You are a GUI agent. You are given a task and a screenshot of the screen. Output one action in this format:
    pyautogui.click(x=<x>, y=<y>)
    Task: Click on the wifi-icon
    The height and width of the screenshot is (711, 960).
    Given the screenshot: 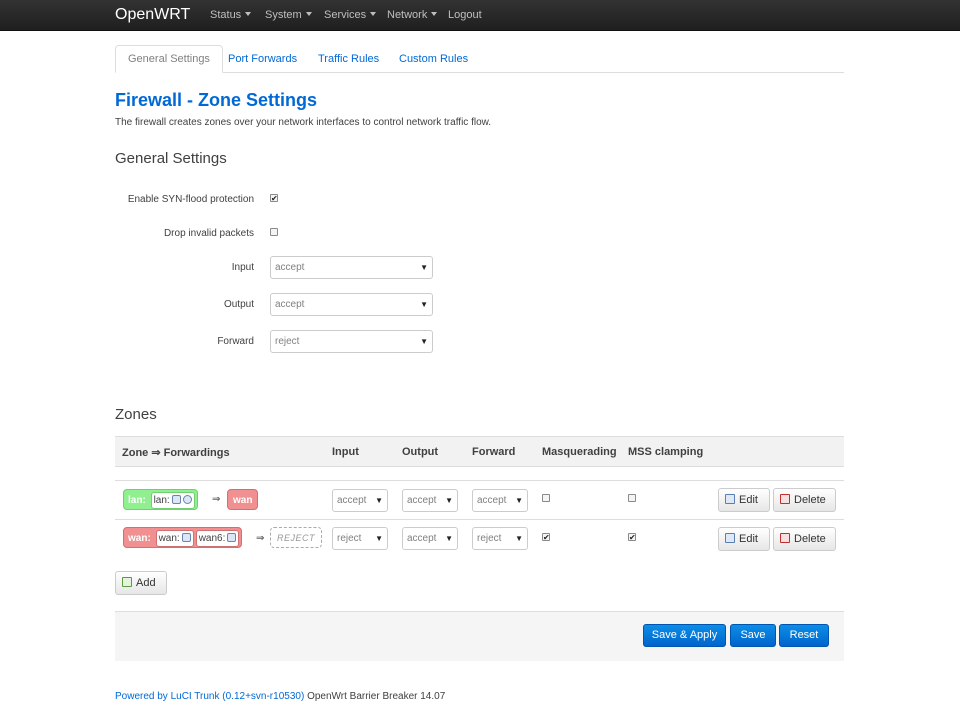 What is the action you would take?
    pyautogui.click(x=187, y=499)
    